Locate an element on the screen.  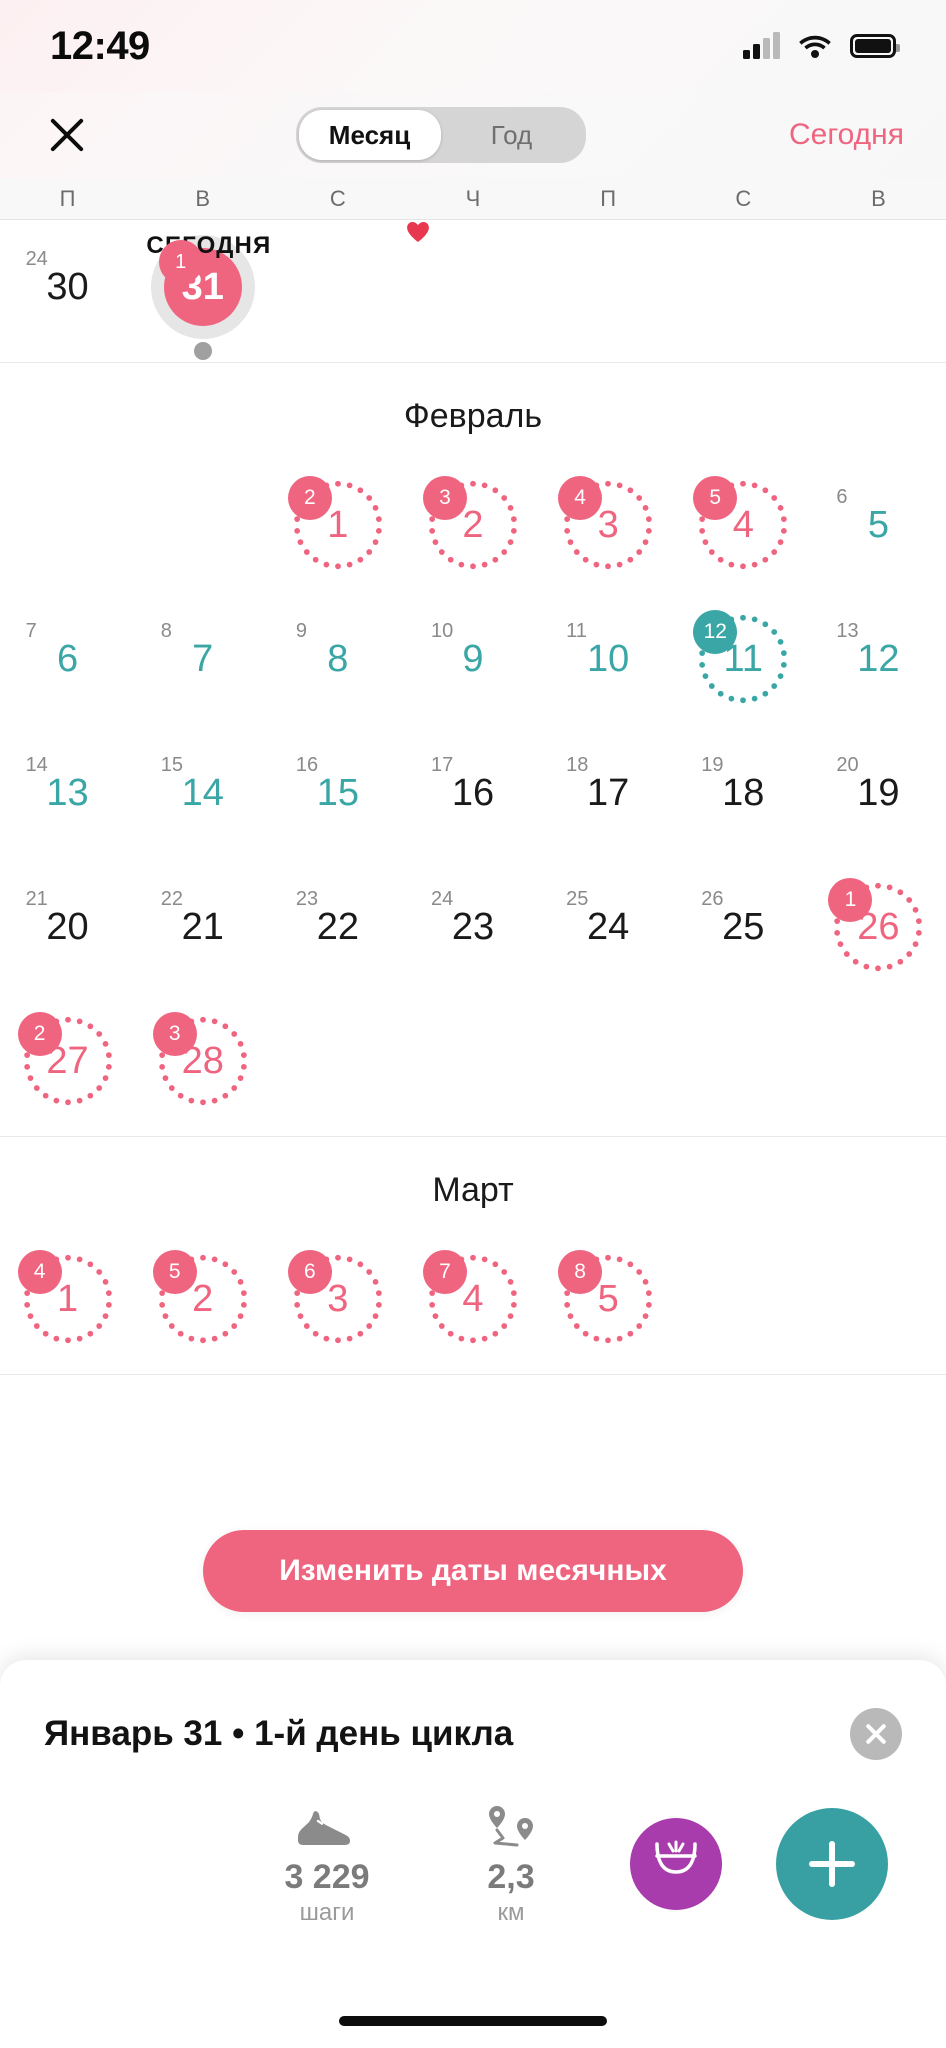
calendar-day-cell: 20 19 is located at coordinates (878, 793).